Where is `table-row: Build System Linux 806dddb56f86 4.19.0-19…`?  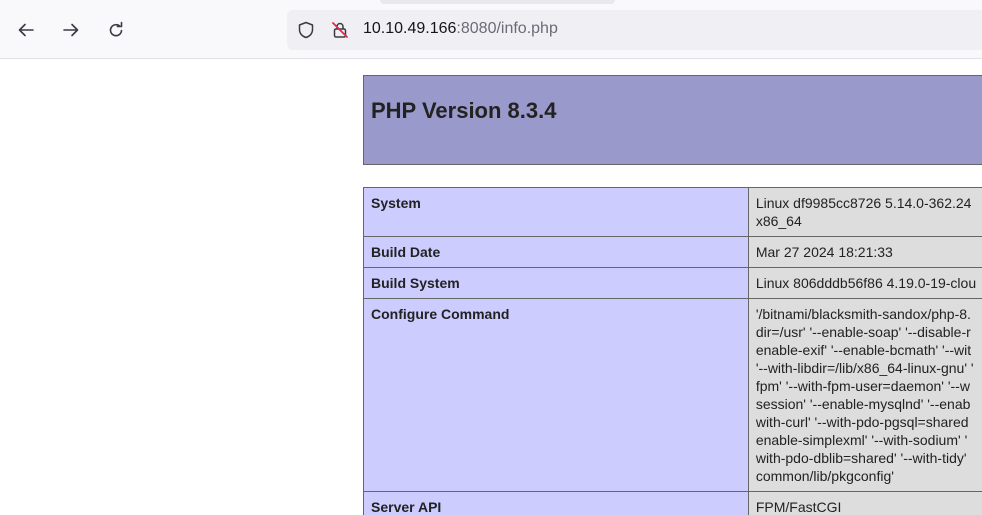
table-row: Build System Linux 806dddb56f86 4.19.0-19… is located at coordinates (672, 283).